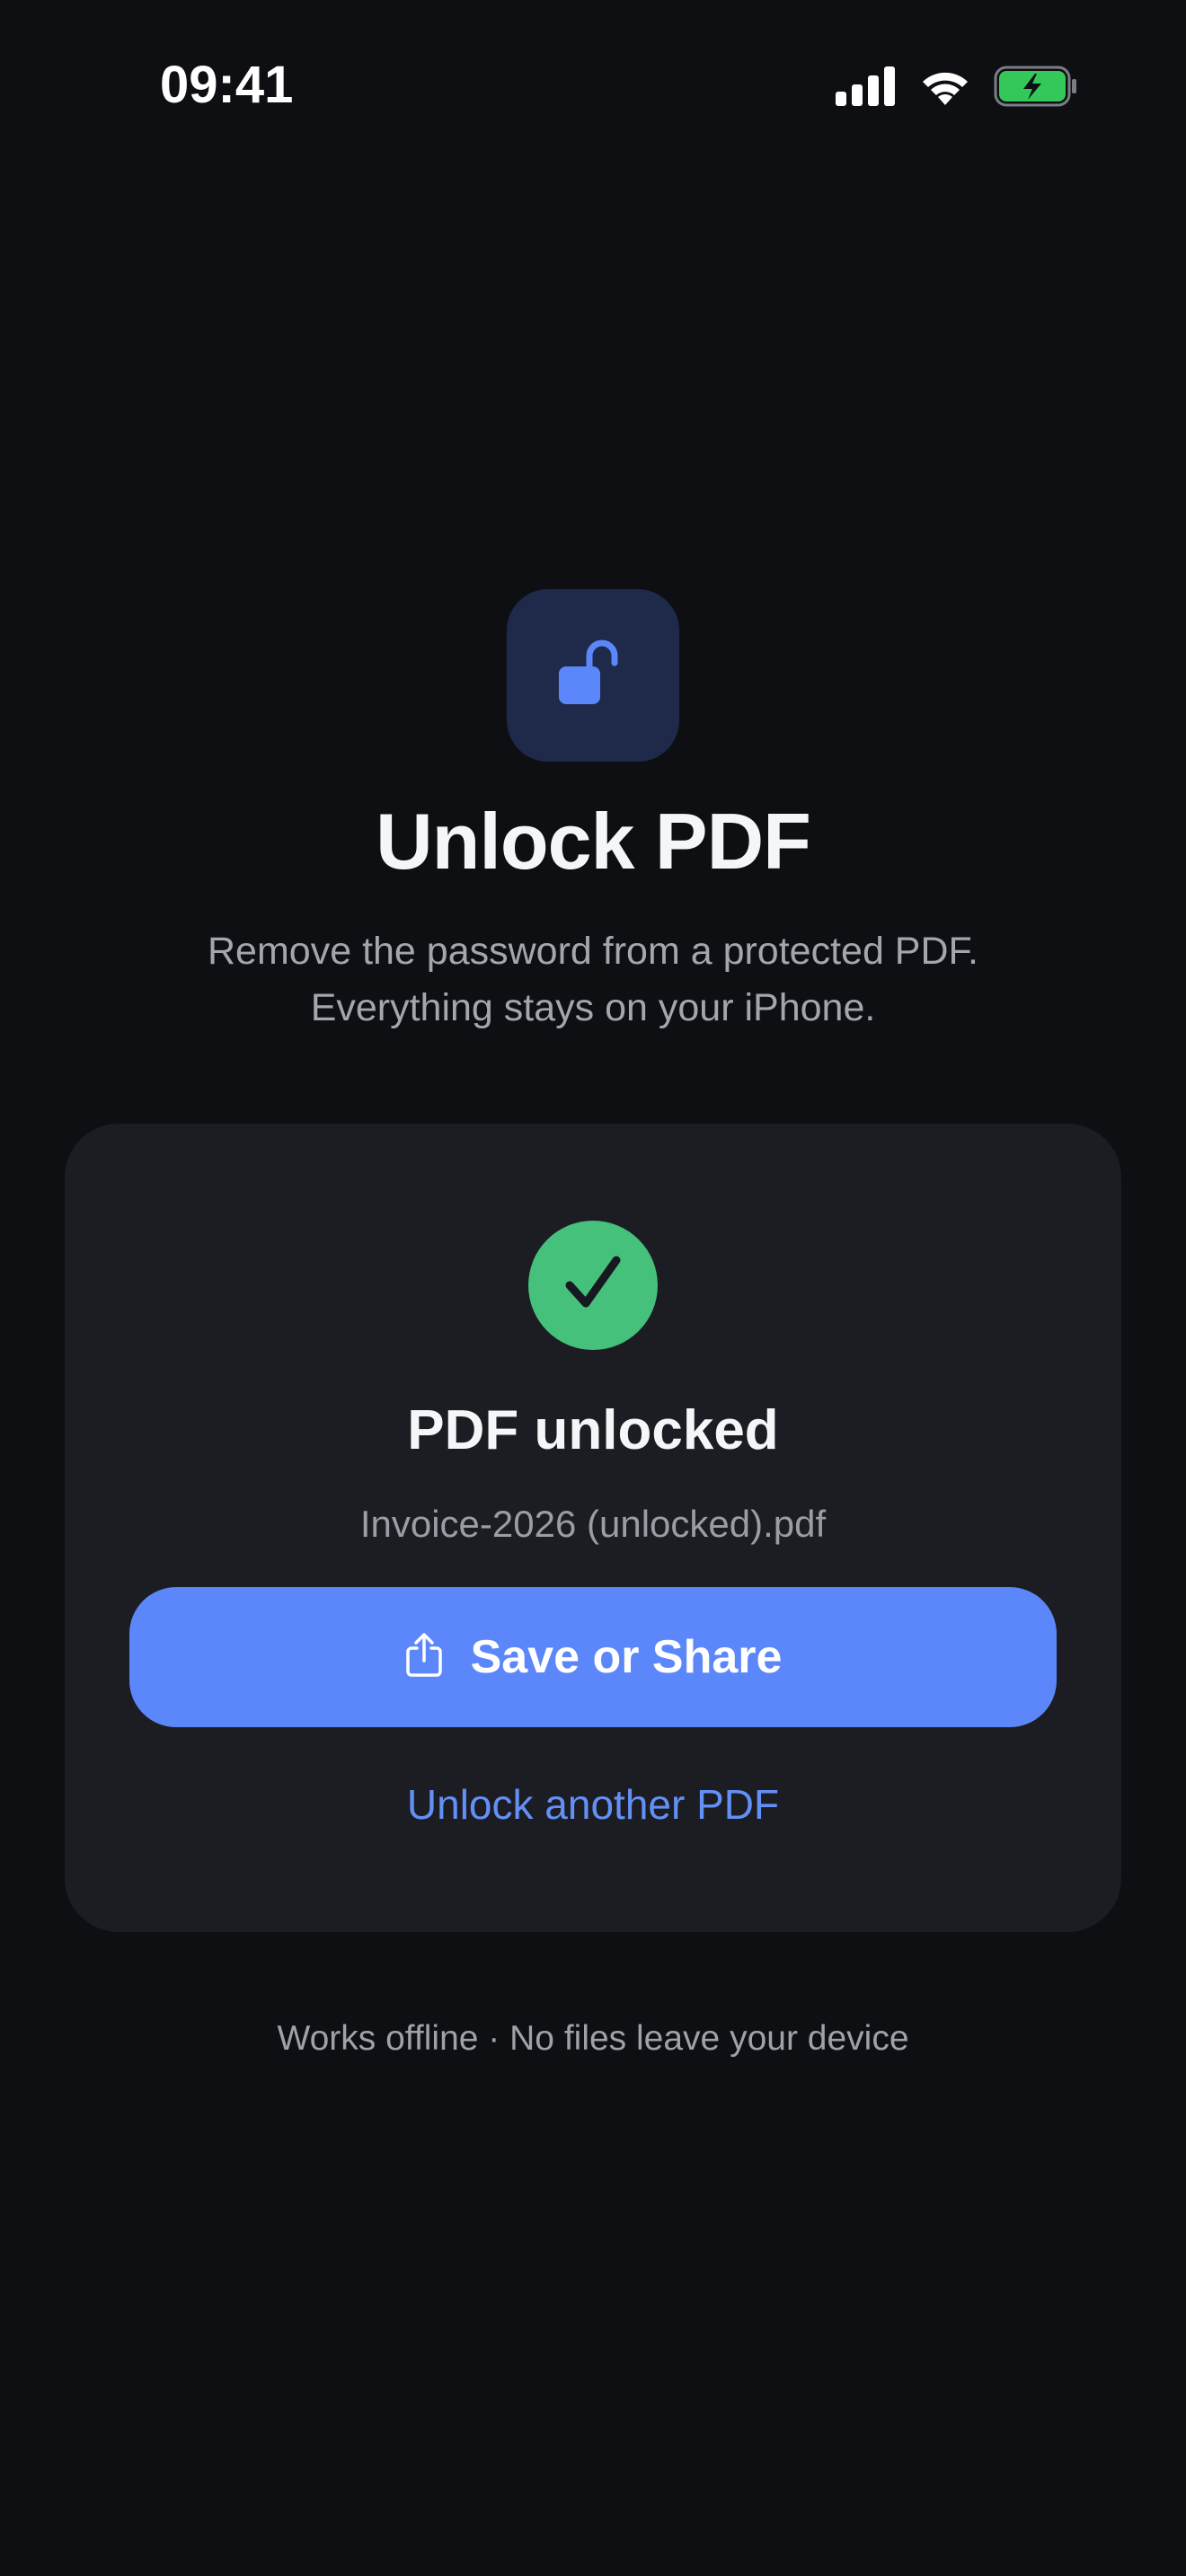 The height and width of the screenshot is (2576, 1186). I want to click on result-filename: Invoice-2026 (unlocked).pdf, so click(593, 1524).